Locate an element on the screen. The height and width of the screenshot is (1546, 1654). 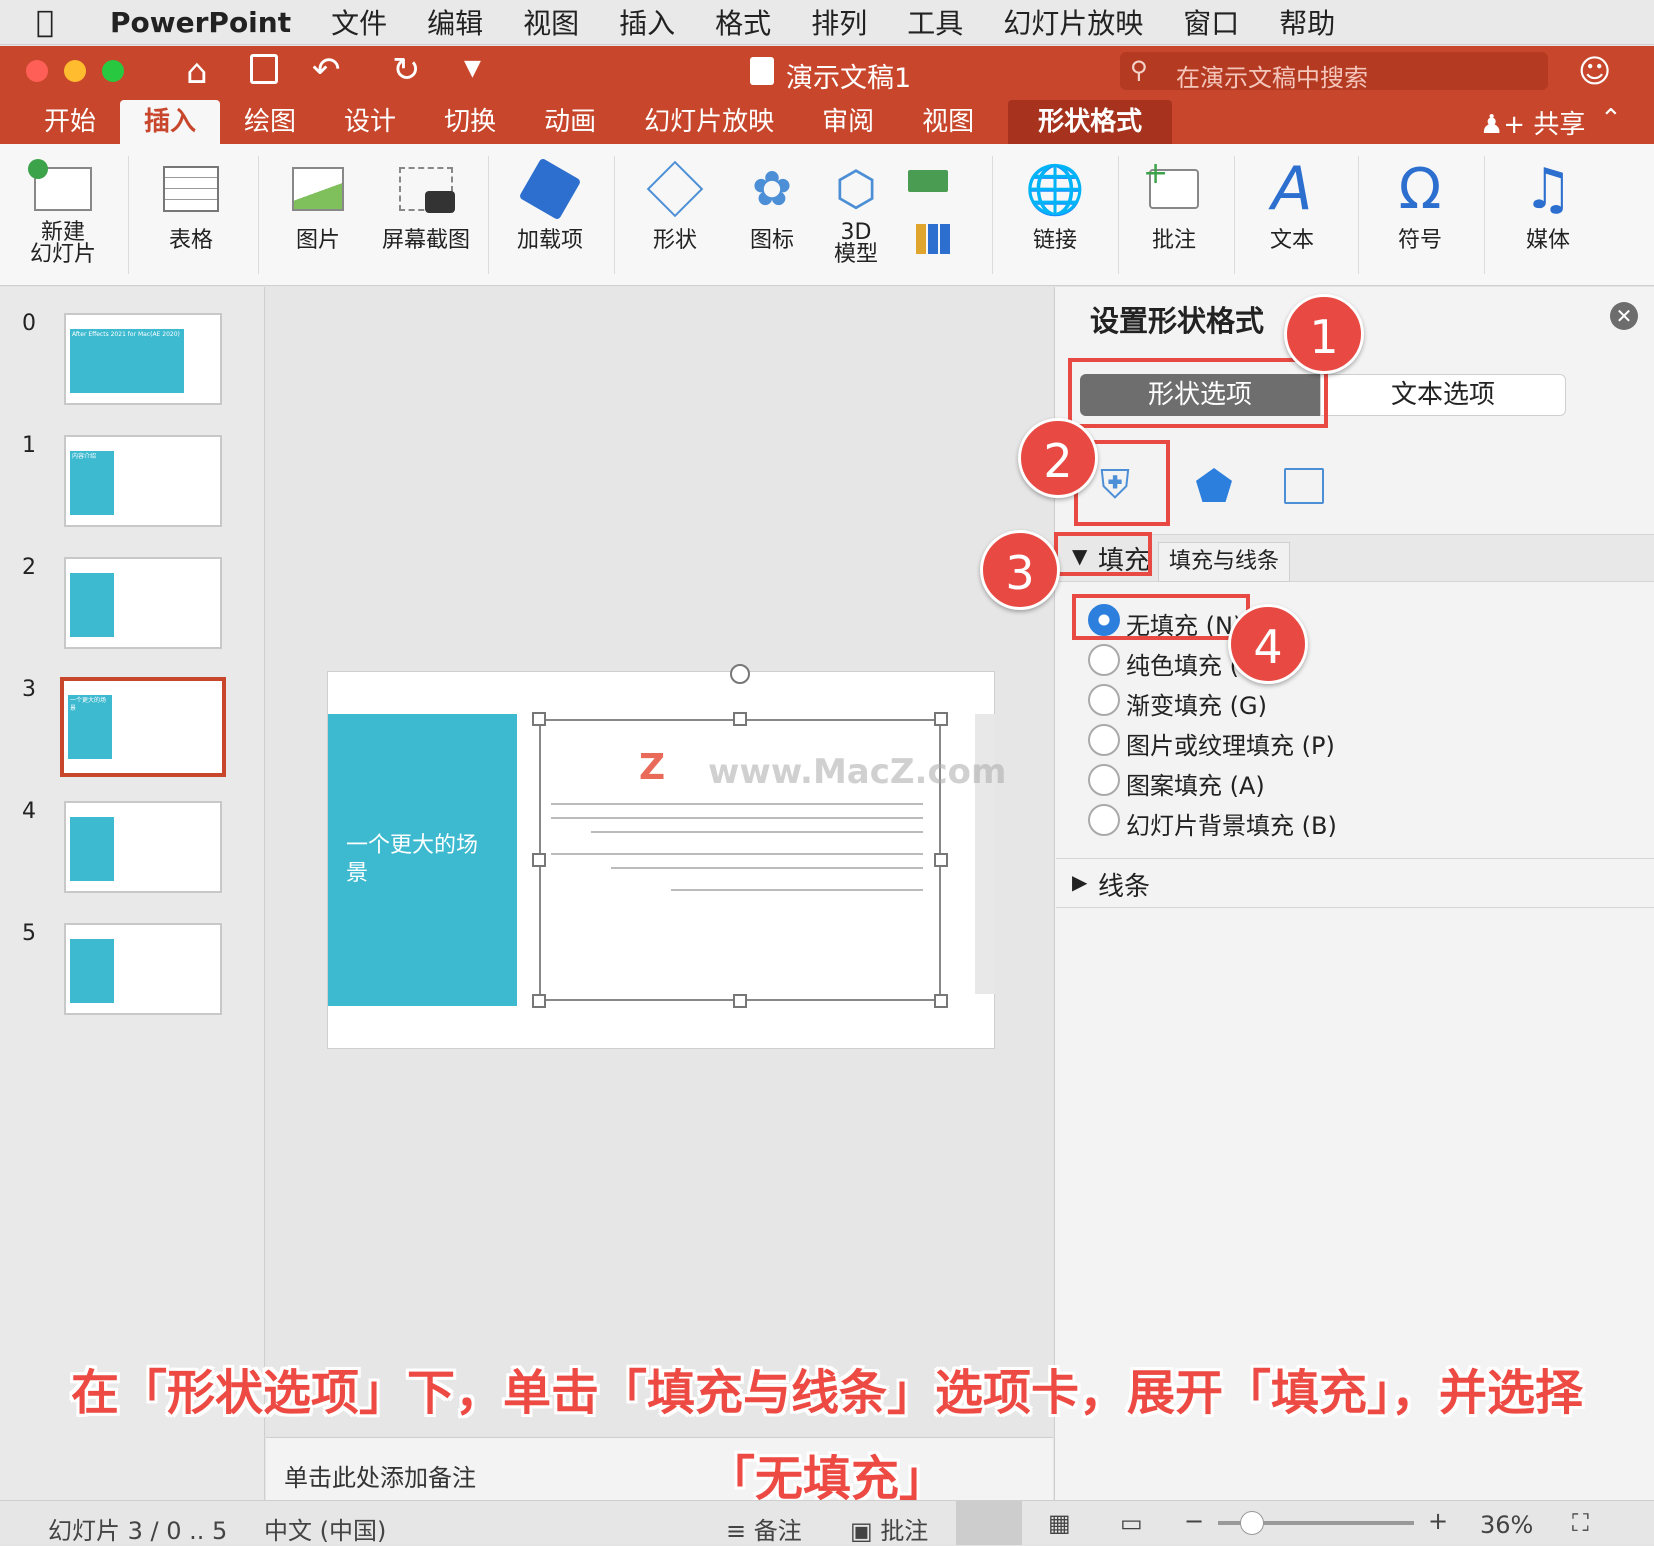
title-block: 一个更大的场景 is located at coordinates (422, 860).